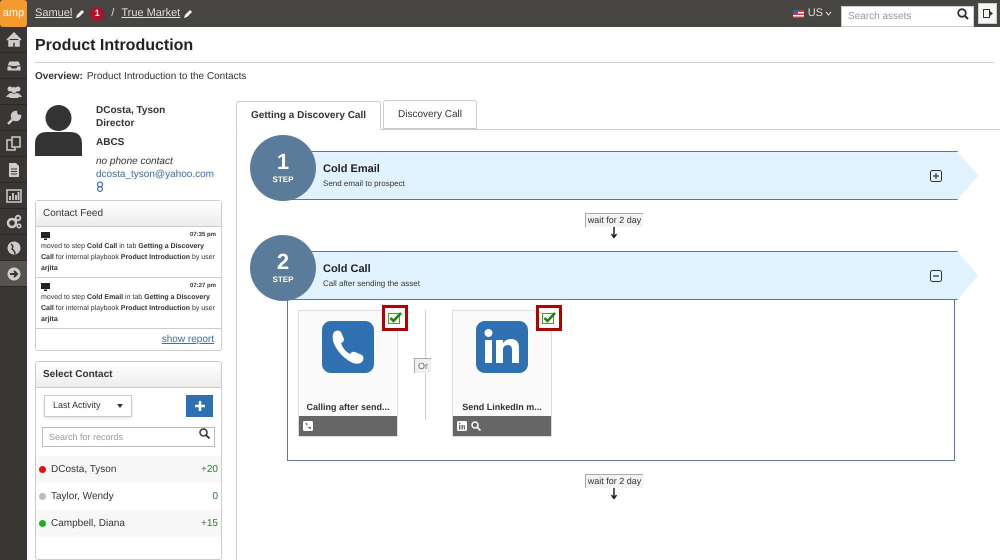 Image resolution: width=1000 pixels, height=560 pixels. What do you see at coordinates (514, 45) in the screenshot?
I see `page-title: Product Introduction` at bounding box center [514, 45].